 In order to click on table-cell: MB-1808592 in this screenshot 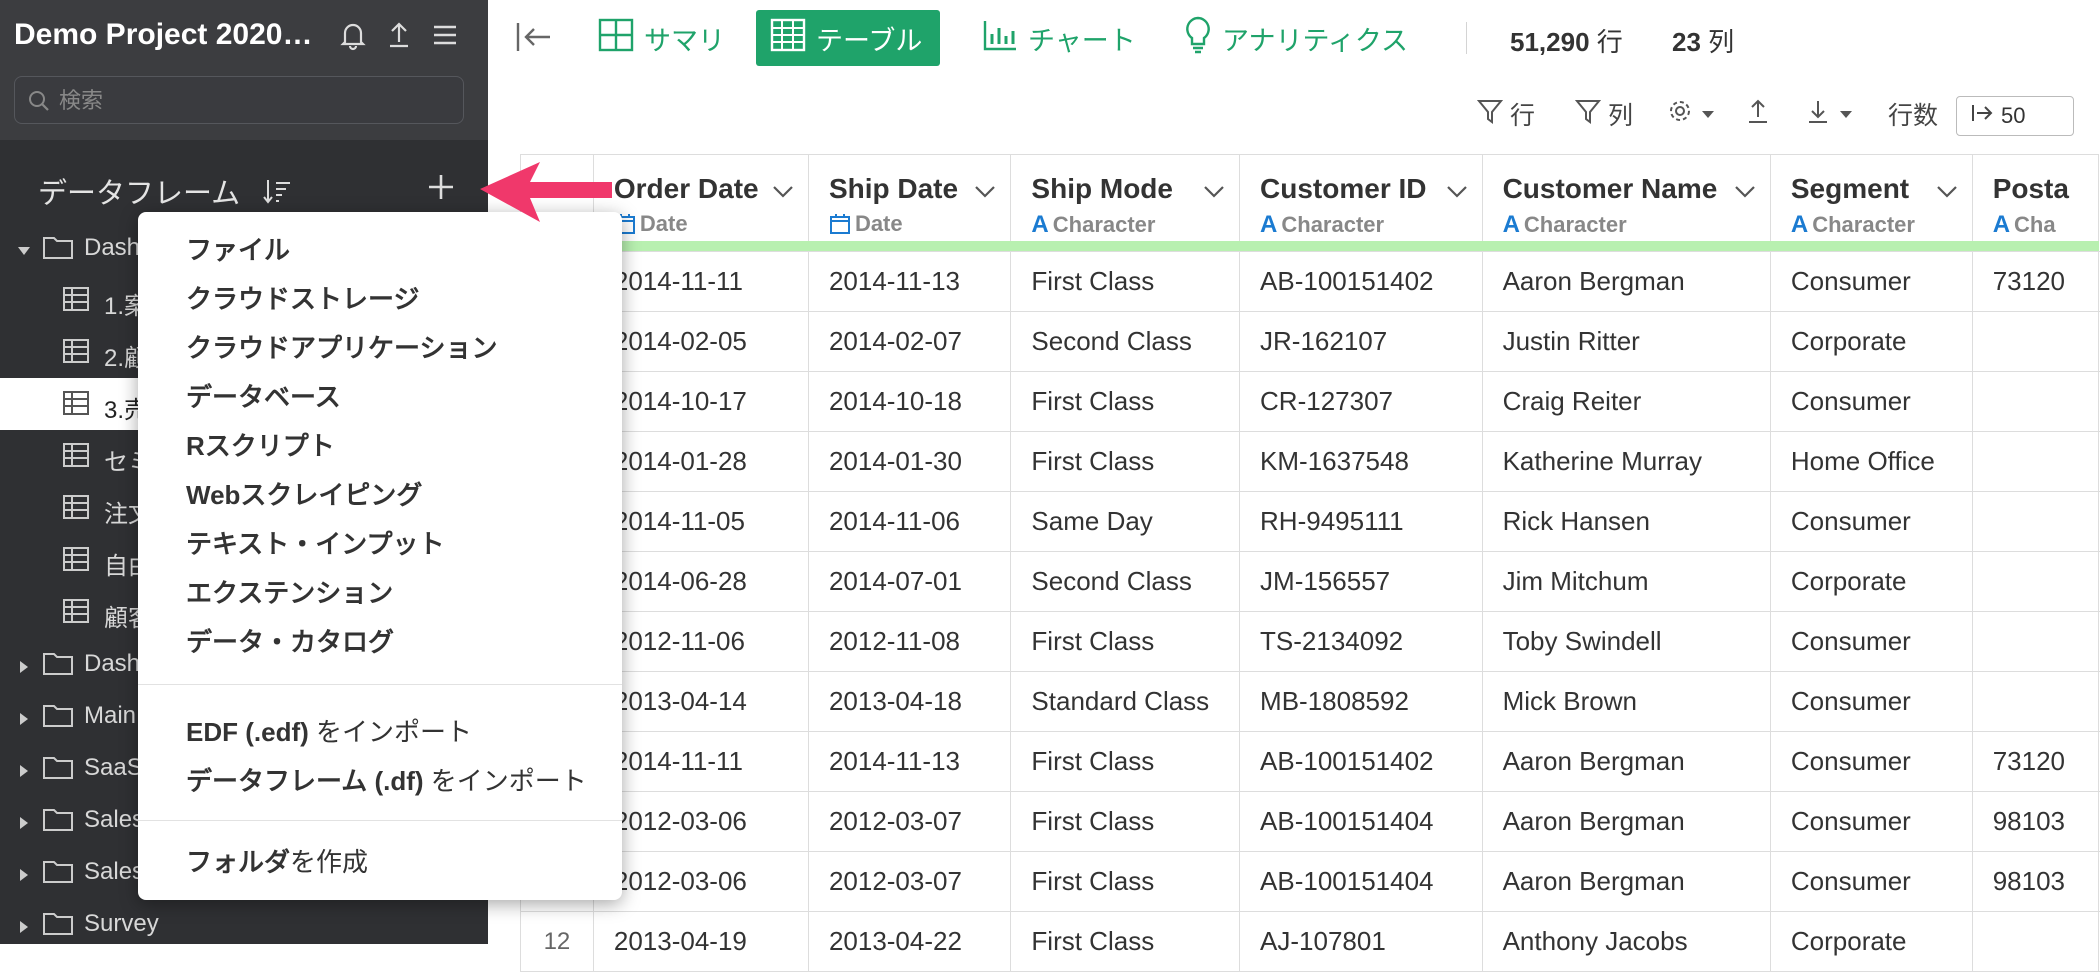, I will do `click(1361, 702)`.